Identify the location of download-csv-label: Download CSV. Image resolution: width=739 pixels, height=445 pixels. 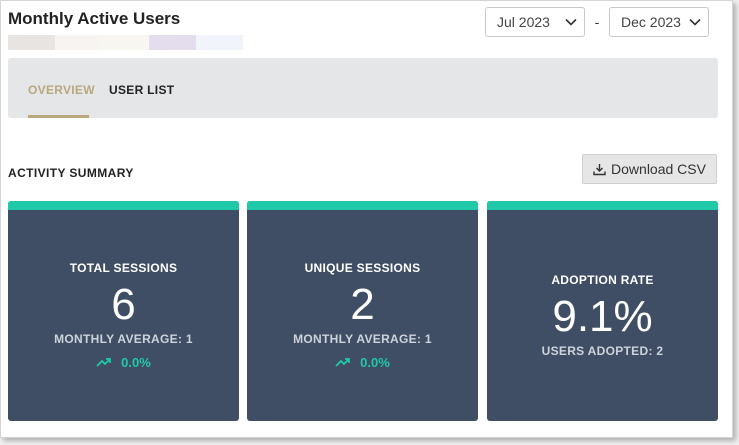
(658, 169).